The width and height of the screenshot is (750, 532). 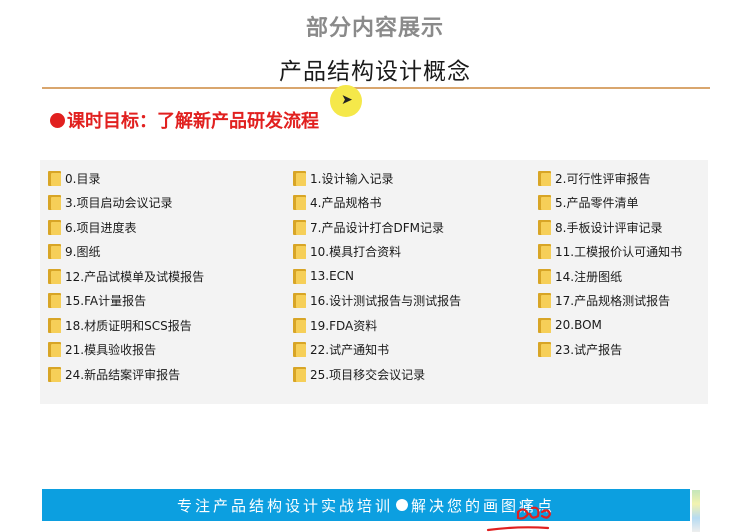 I want to click on folder-item: 0.目录, so click(x=170, y=178).